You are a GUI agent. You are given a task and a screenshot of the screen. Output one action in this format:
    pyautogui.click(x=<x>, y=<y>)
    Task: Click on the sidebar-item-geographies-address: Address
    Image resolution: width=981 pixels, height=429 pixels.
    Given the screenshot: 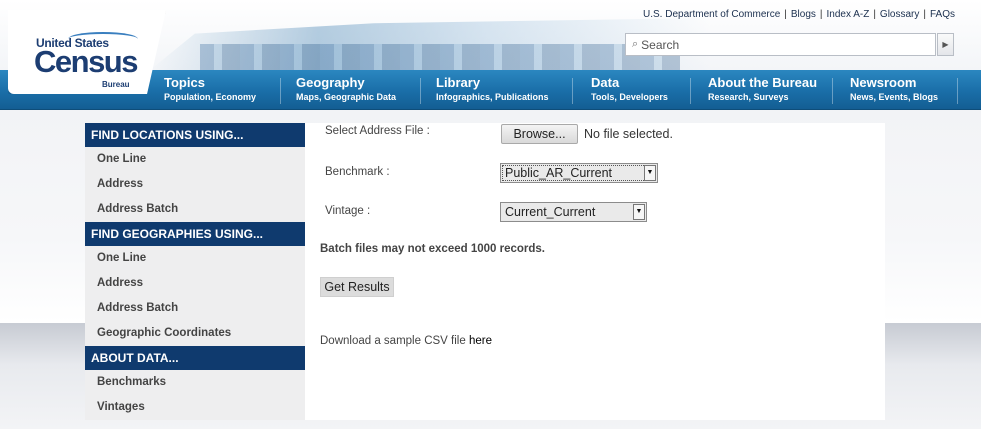 What is the action you would take?
    pyautogui.click(x=195, y=283)
    